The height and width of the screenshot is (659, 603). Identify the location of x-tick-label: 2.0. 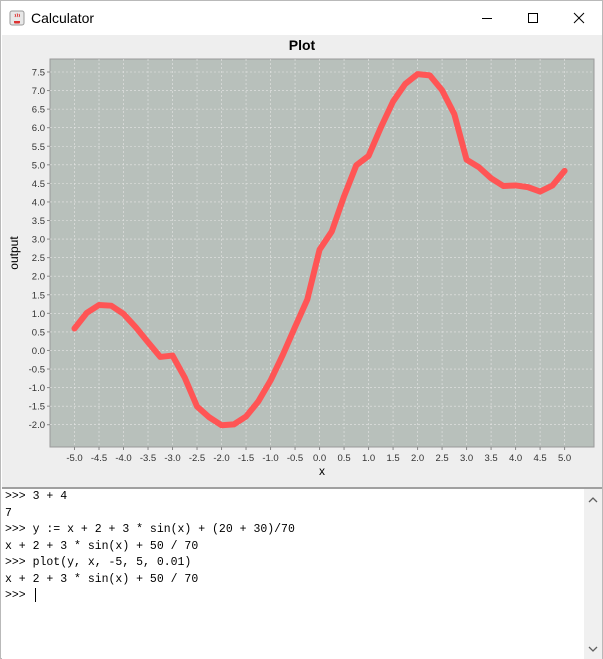
(417, 458).